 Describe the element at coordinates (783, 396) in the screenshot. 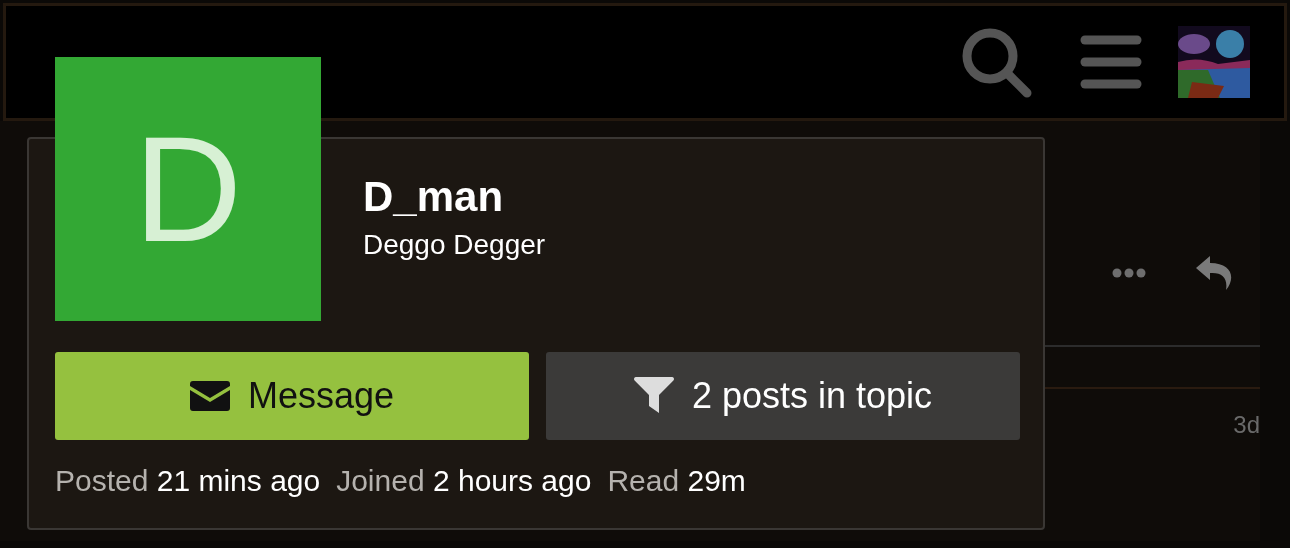

I see `filter-posts-button: 2 posts in topic` at that location.